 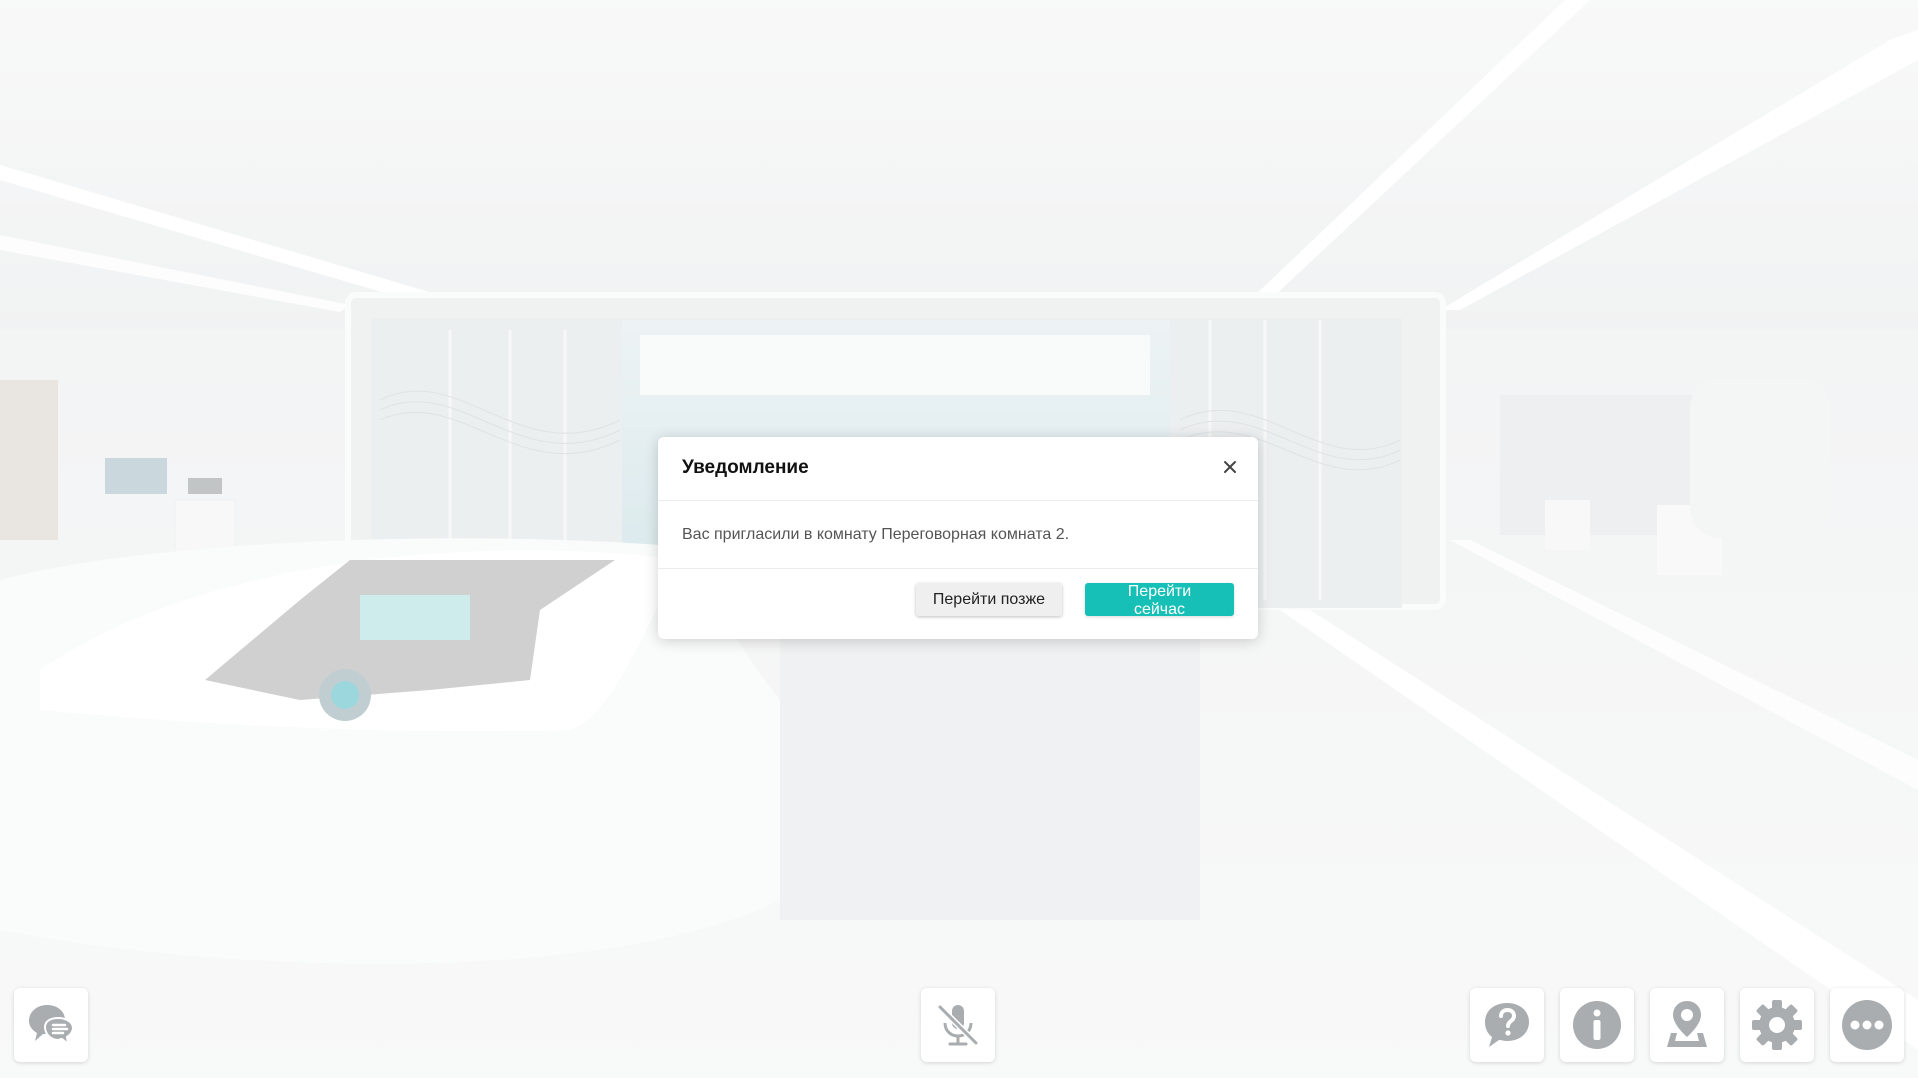 I want to click on more-button, so click(x=1867, y=1025).